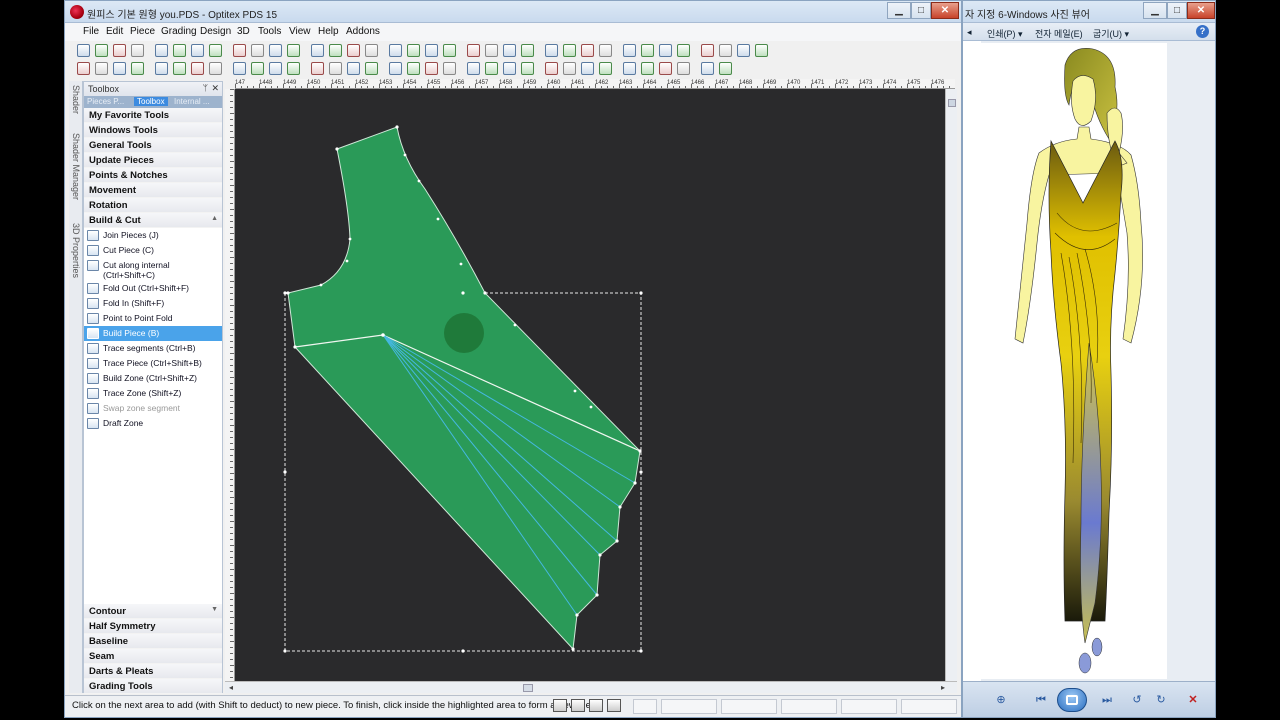  What do you see at coordinates (114, 31) in the screenshot?
I see `menu-edit: Edit` at bounding box center [114, 31].